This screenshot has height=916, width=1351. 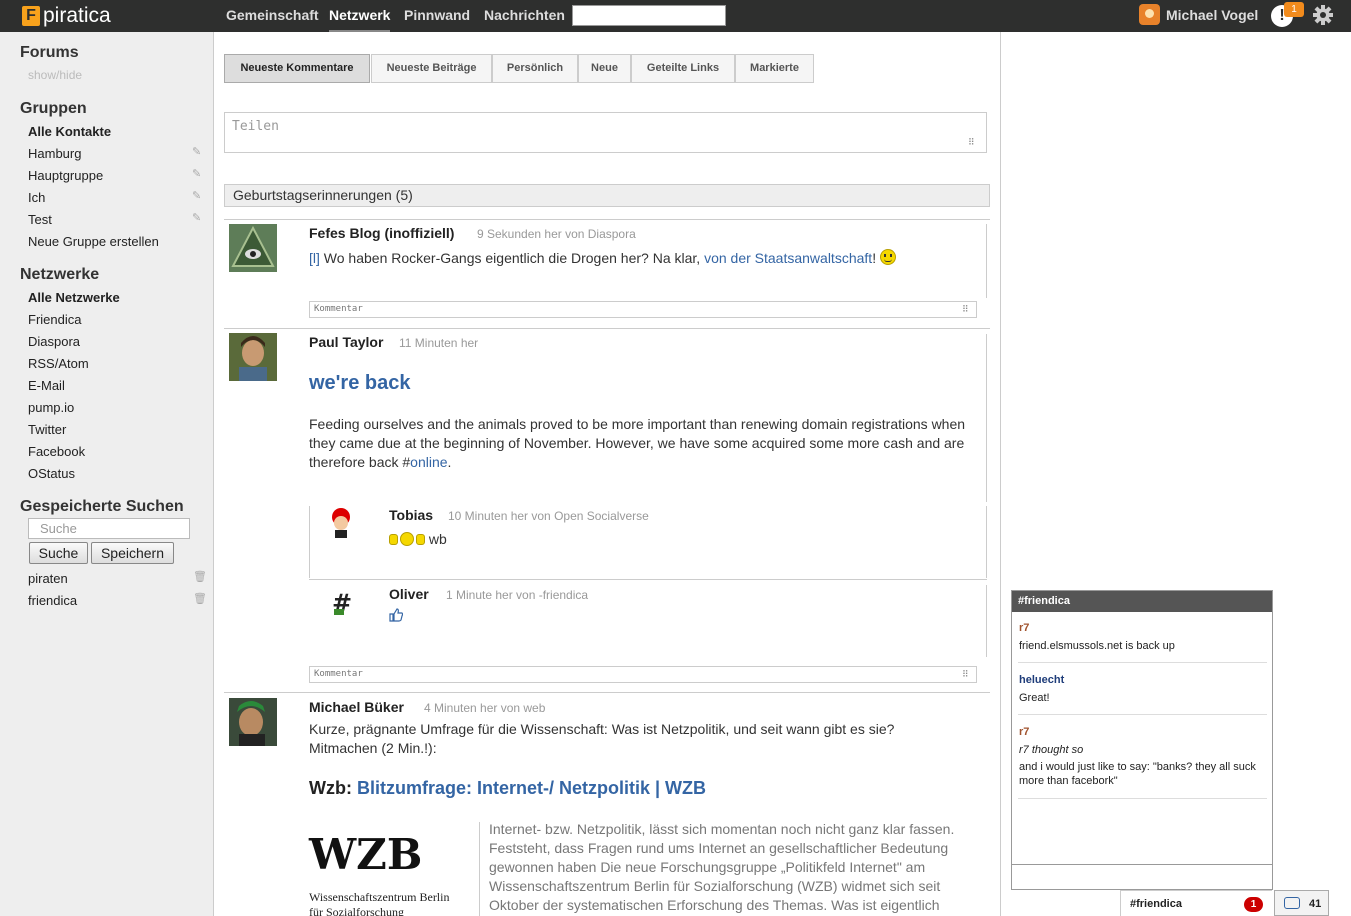 I want to click on tab-new: Neue, so click(x=604, y=68).